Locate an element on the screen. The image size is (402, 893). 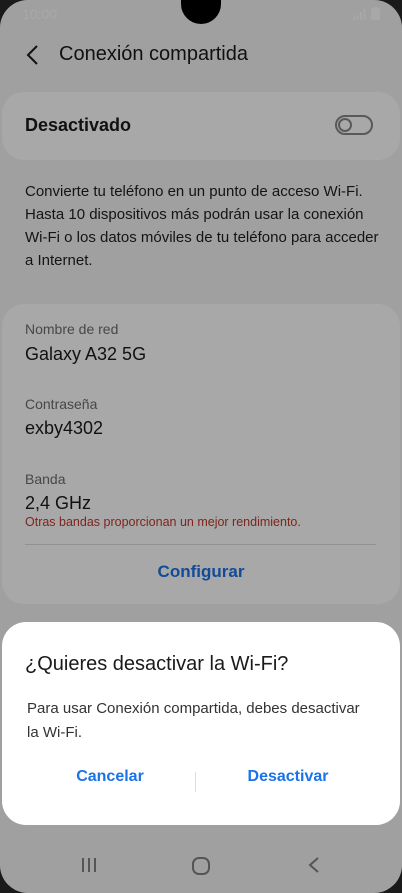
deactivate-button: Desactivar is located at coordinates (288, 777).